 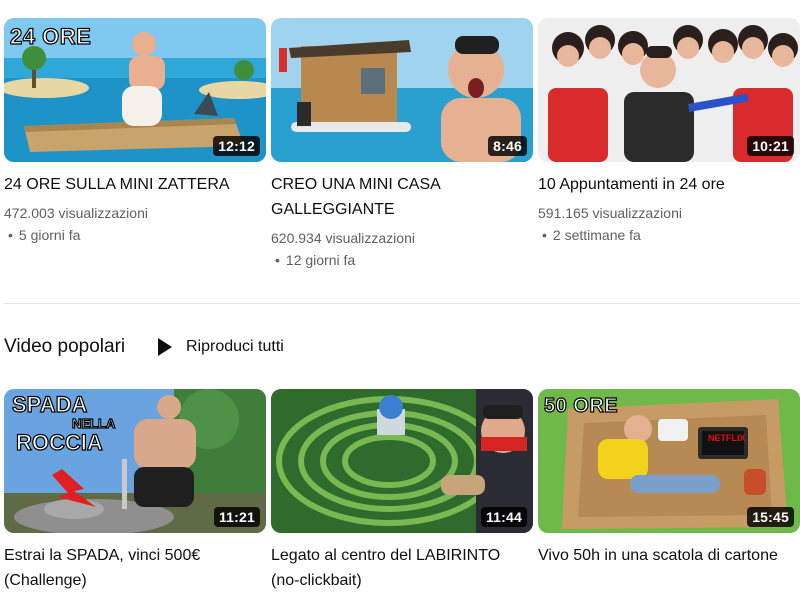 What do you see at coordinates (135, 224) in the screenshot?
I see `video-meta: 472.003 visualizzazioni • 5 giorni fa` at bounding box center [135, 224].